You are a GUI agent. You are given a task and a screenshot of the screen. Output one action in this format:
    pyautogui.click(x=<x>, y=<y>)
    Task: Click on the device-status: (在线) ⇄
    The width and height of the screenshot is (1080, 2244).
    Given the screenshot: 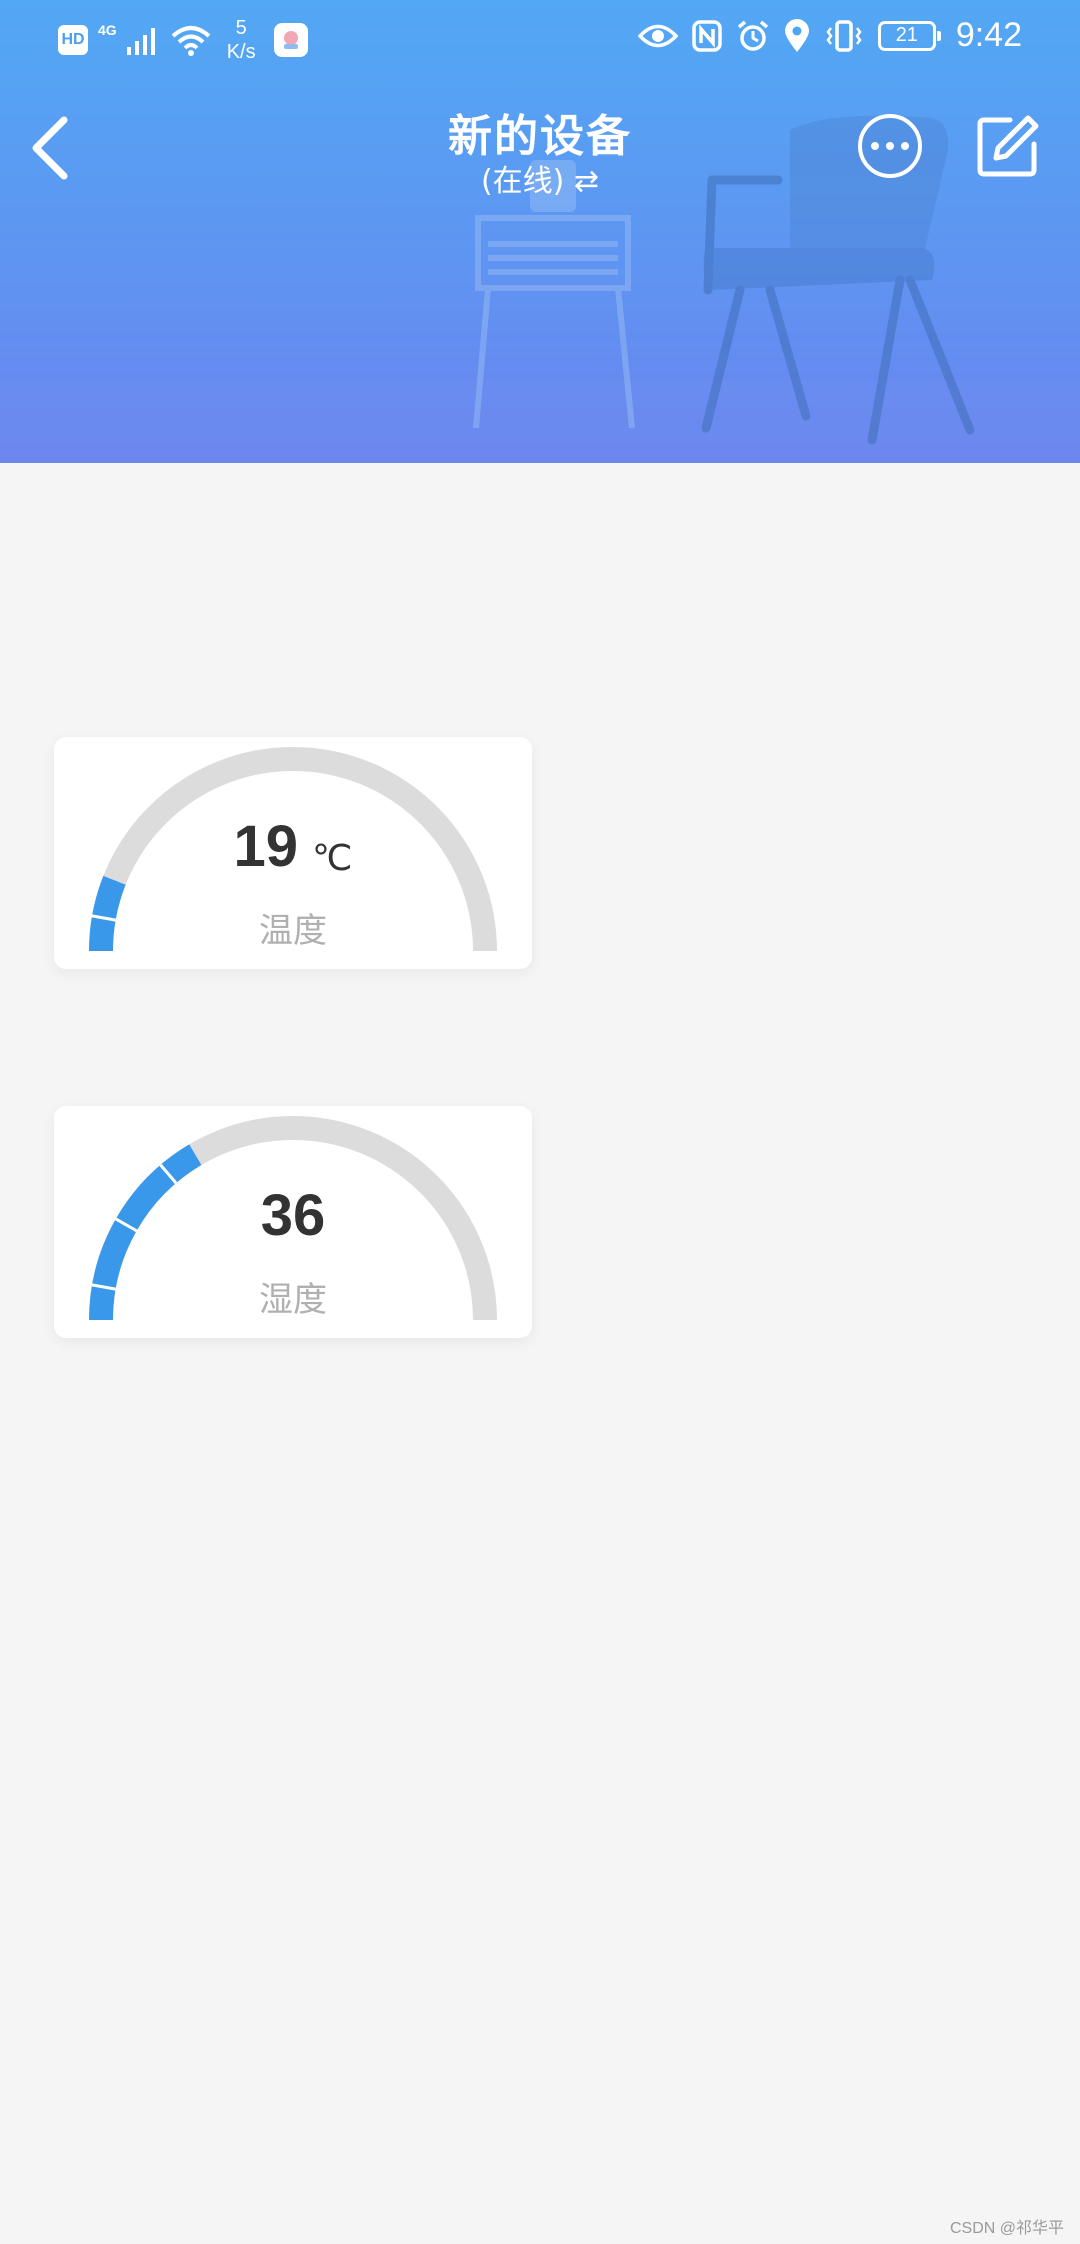 What is the action you would take?
    pyautogui.click(x=540, y=178)
    